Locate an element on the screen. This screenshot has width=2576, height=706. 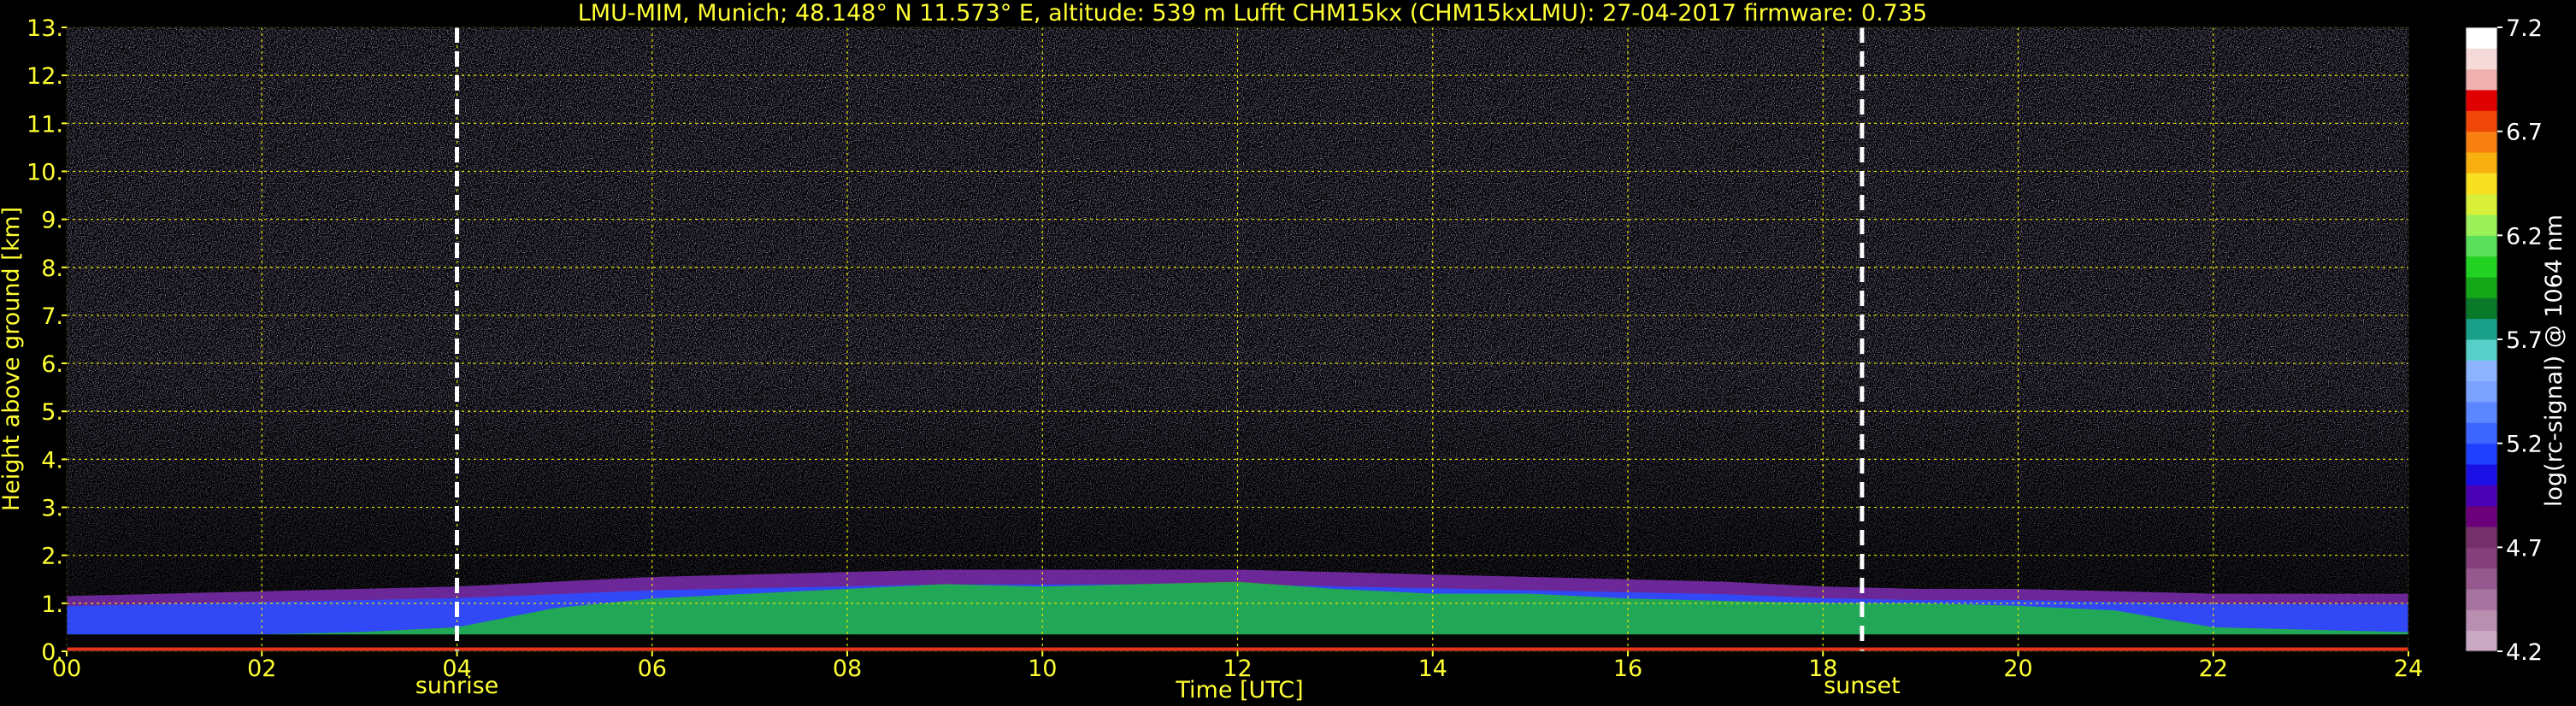
y-tick-label: 3. is located at coordinates (52, 509).